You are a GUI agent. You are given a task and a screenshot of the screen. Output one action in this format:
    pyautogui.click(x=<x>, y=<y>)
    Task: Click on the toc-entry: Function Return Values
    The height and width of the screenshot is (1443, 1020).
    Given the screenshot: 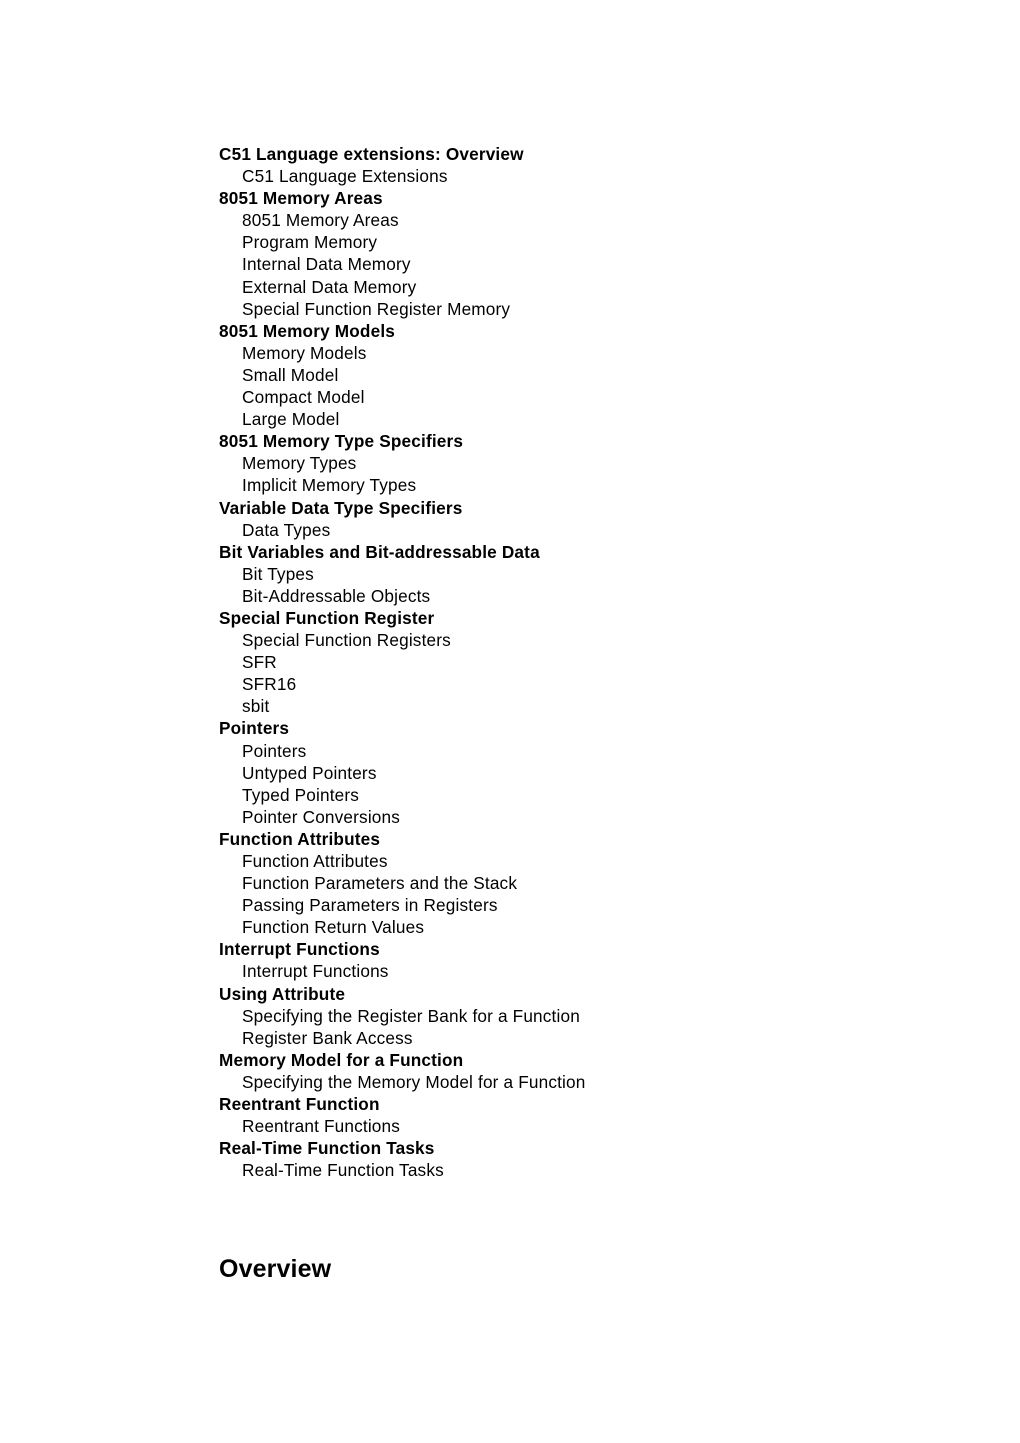 What is the action you would take?
    pyautogui.click(x=590, y=927)
    